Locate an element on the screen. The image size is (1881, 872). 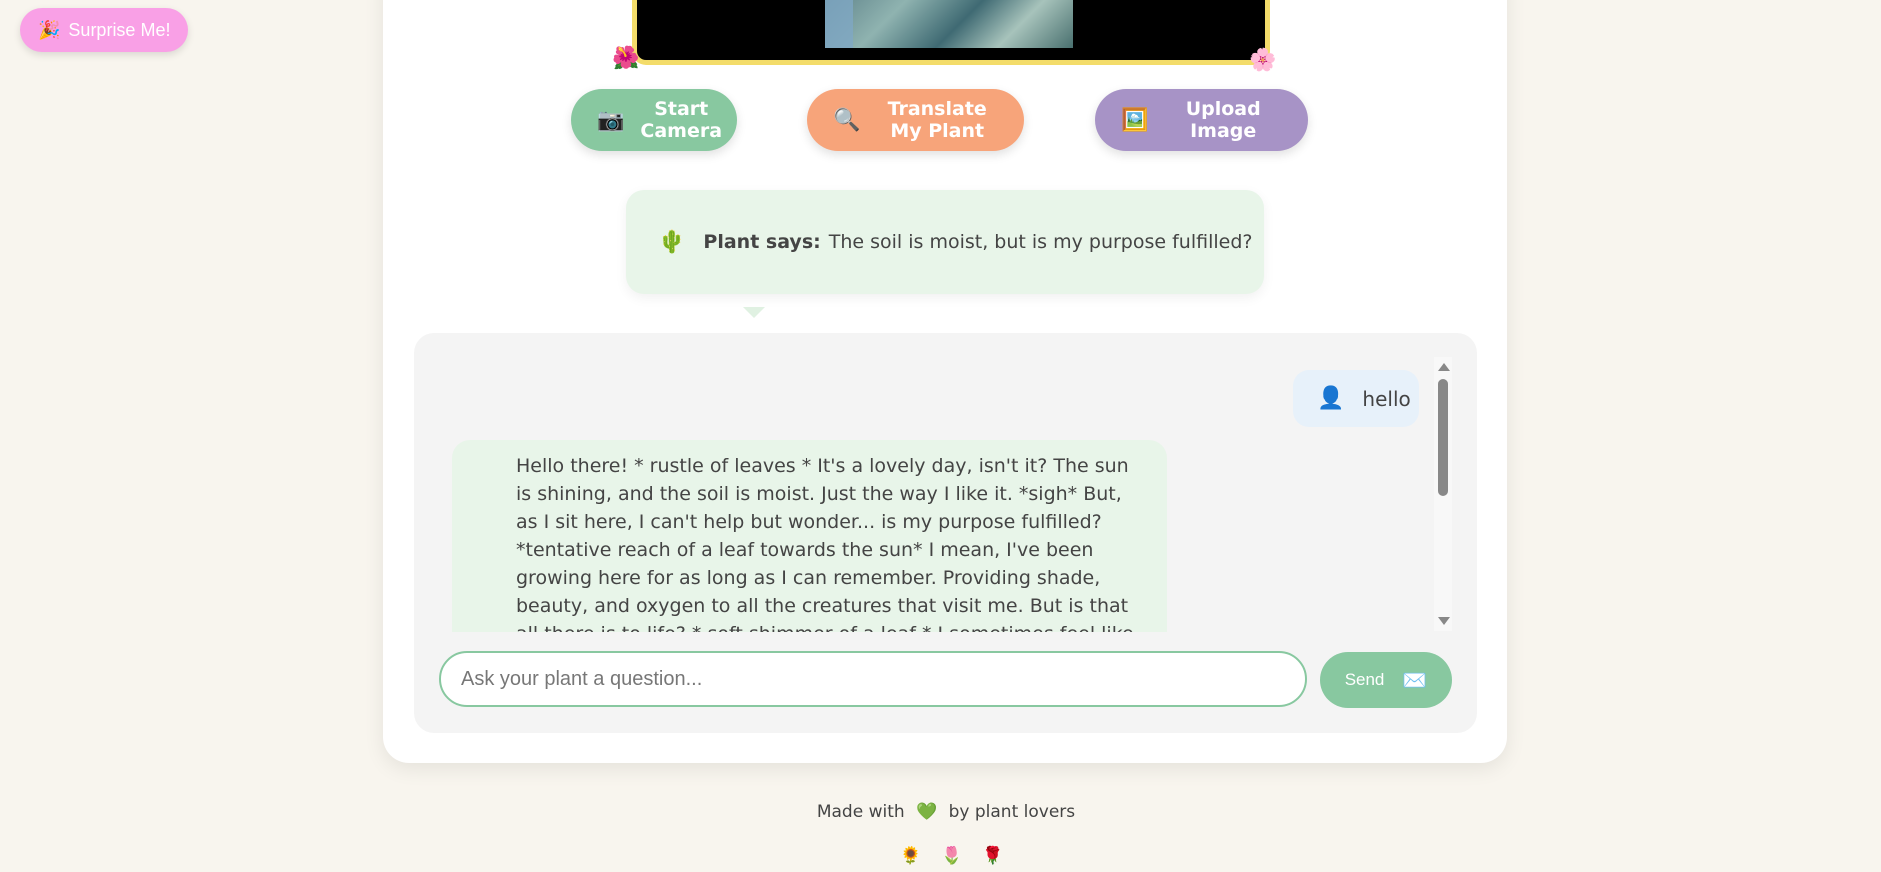
plant-says-prefix: Plant says: is located at coordinates (762, 242).